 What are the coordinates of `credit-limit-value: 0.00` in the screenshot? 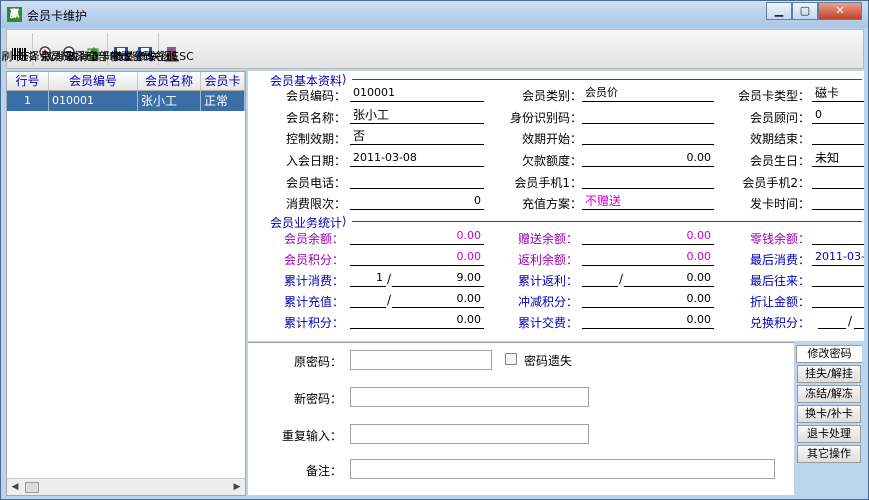 It's located at (648, 158).